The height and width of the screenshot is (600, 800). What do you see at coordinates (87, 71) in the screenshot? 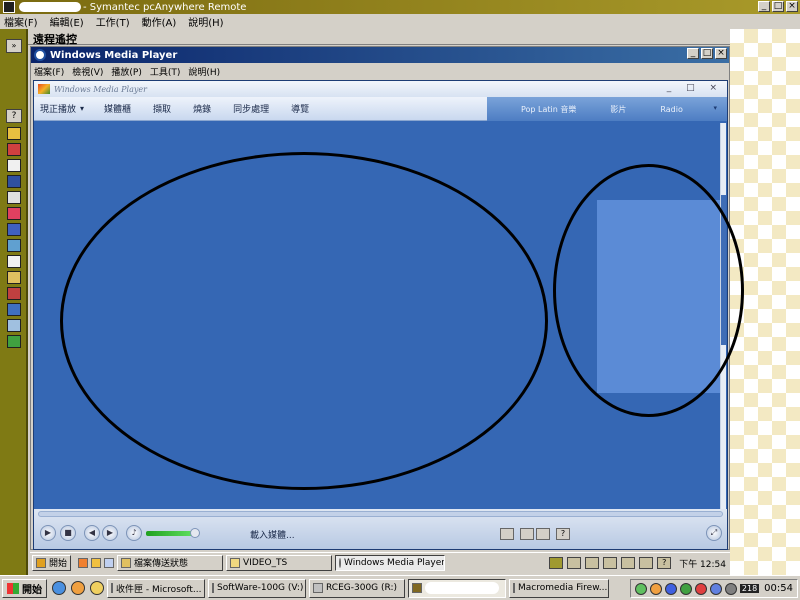
I see `wmp-menu-view: 檢視(V)` at bounding box center [87, 71].